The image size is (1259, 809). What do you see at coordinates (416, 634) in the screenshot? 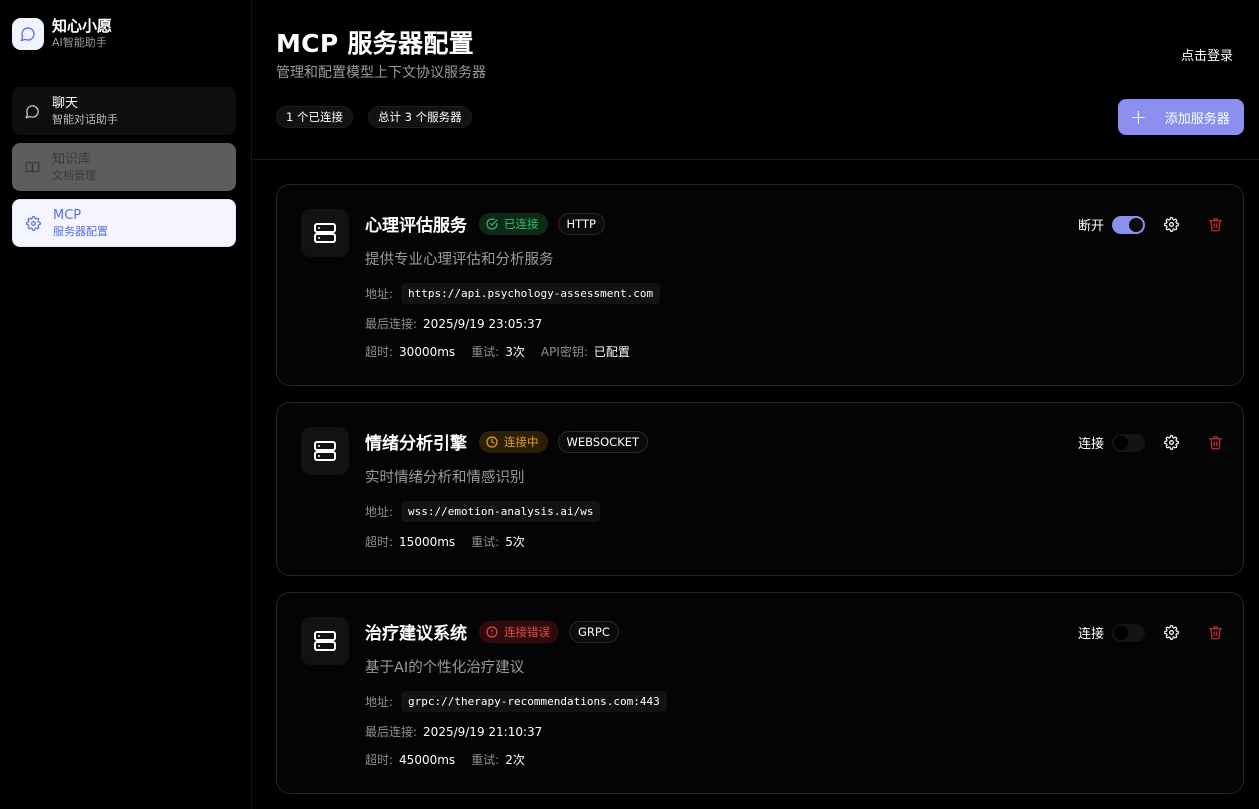
I see `server-name: 治疗建议系统` at bounding box center [416, 634].